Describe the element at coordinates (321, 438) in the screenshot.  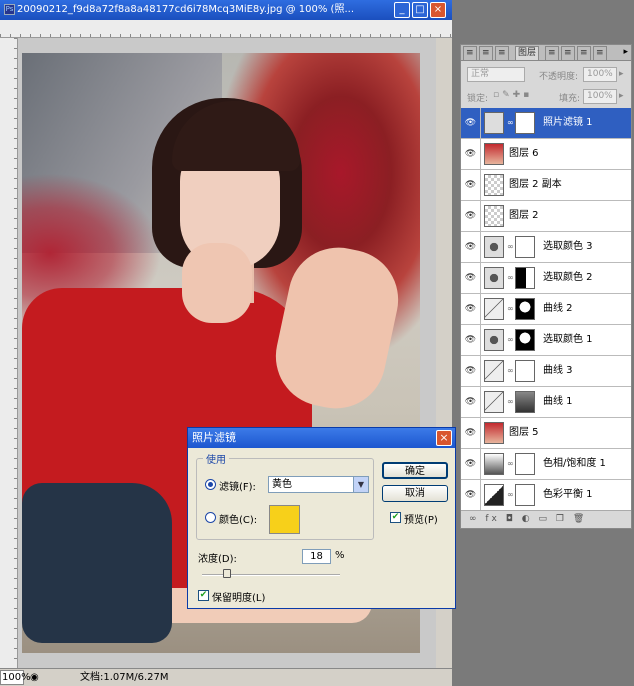
I see `dialog-title-bar: 照片滤镜 ×` at that location.